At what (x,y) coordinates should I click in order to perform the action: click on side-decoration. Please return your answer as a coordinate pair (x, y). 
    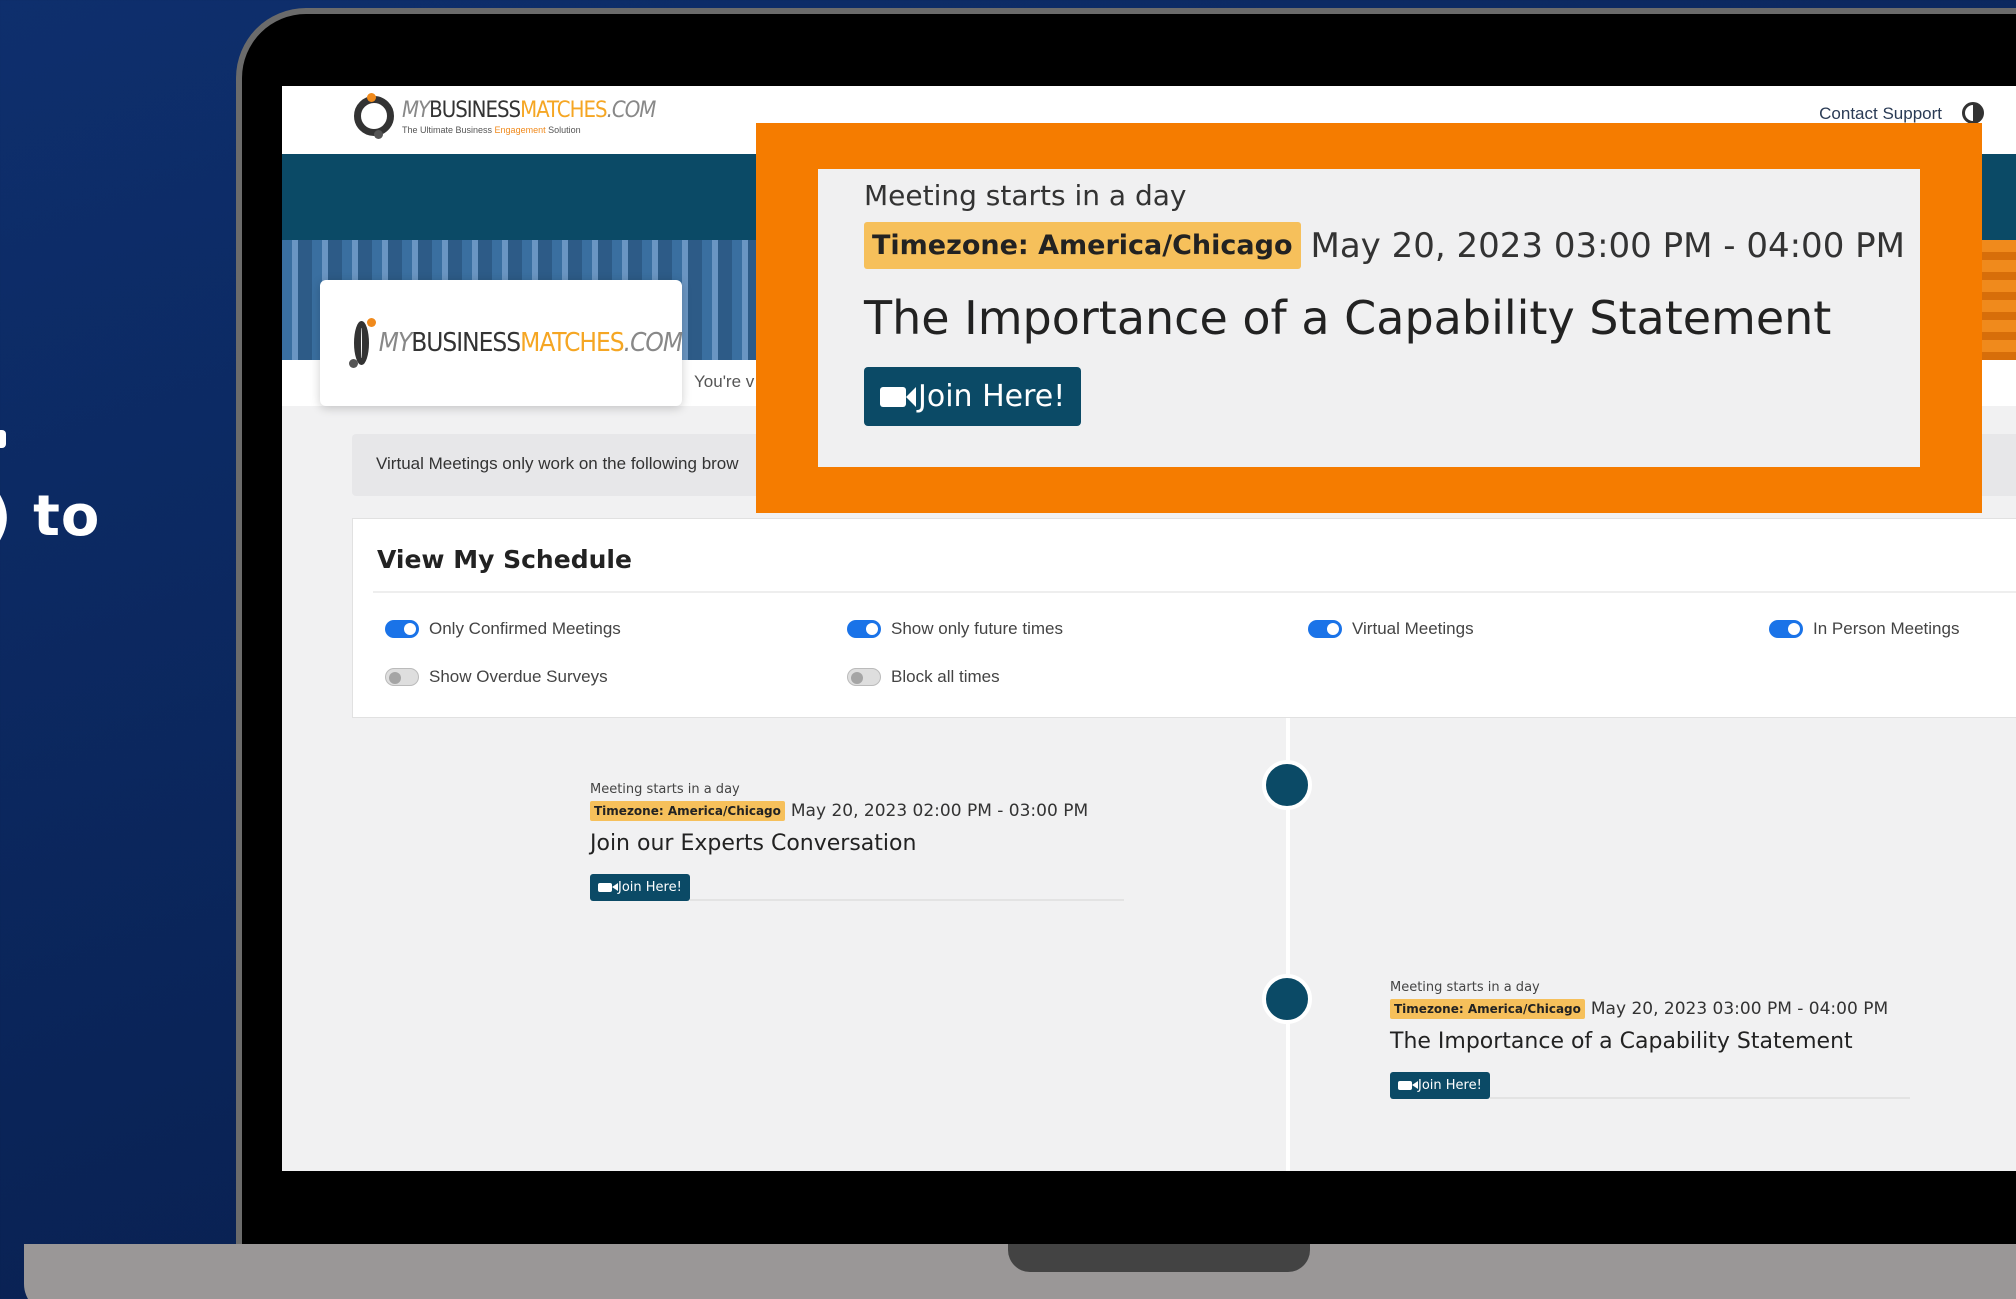
    Looking at the image, I should click on (3, 439).